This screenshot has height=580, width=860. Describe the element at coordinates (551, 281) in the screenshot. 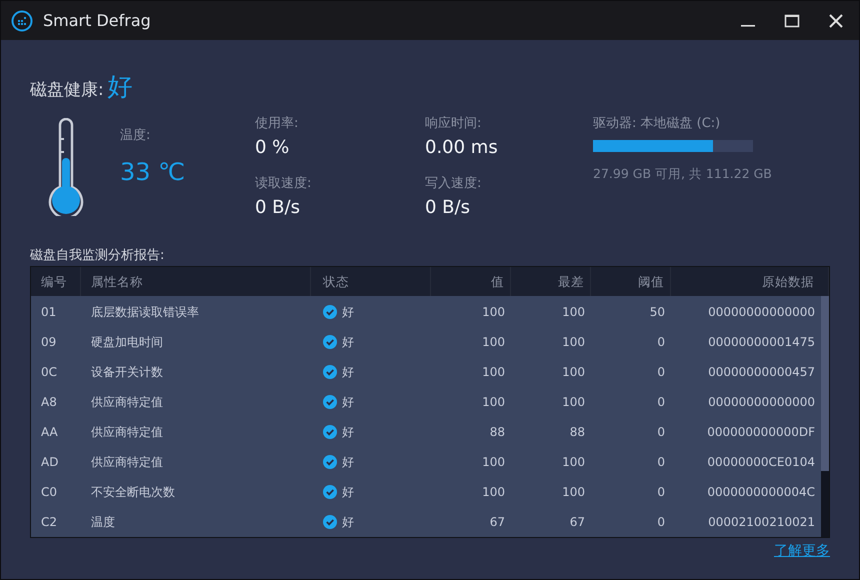

I see `column-header: 最差` at that location.